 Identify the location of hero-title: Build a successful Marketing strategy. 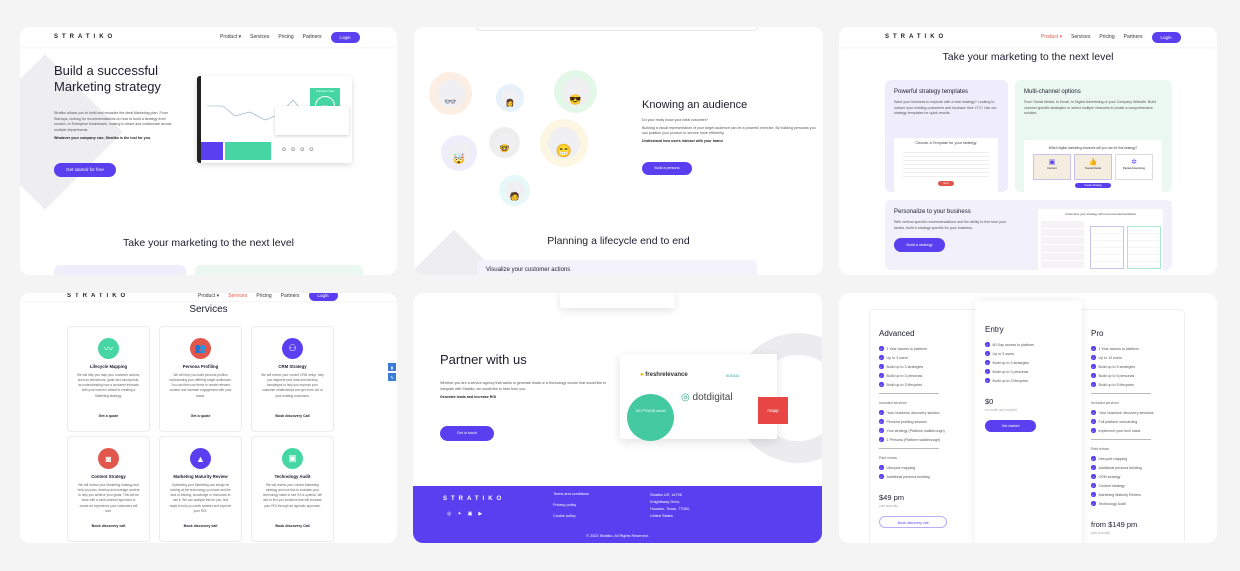
(107, 78).